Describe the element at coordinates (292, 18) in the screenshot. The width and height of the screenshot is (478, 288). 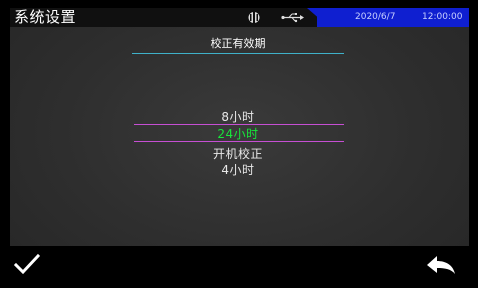
I see `lan-icon` at that location.